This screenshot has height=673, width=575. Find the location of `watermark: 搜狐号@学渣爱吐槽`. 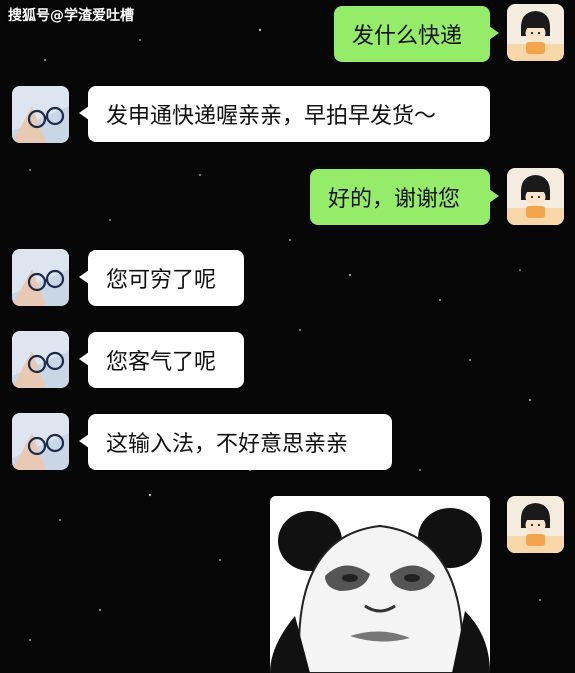

watermark: 搜狐号@学渣爱吐槽 is located at coordinates (71, 16).